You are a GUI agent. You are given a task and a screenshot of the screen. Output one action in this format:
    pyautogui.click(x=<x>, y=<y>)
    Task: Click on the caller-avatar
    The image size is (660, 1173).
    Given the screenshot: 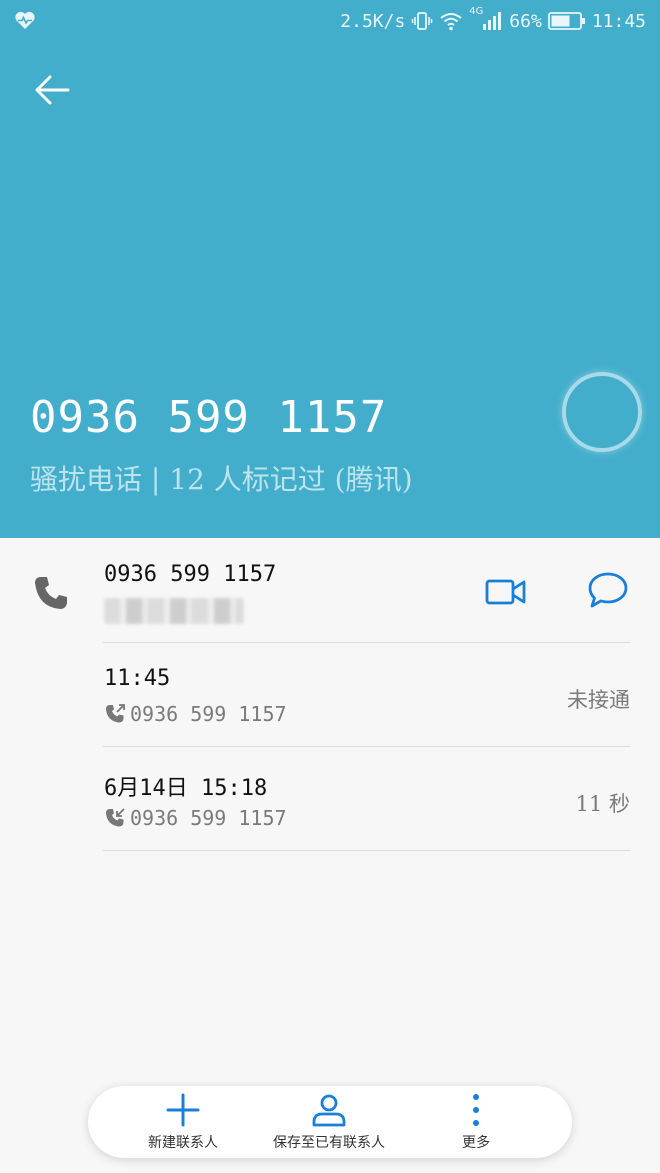 What is the action you would take?
    pyautogui.click(x=602, y=412)
    